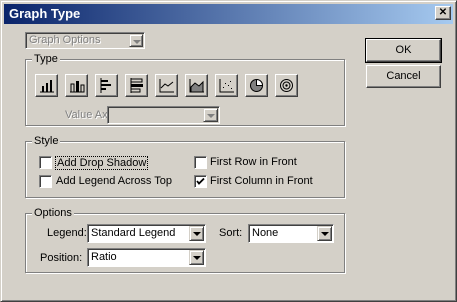 This screenshot has width=457, height=302. Describe the element at coordinates (163, 115) in the screenshot. I see `value-axis-dropdown` at that location.